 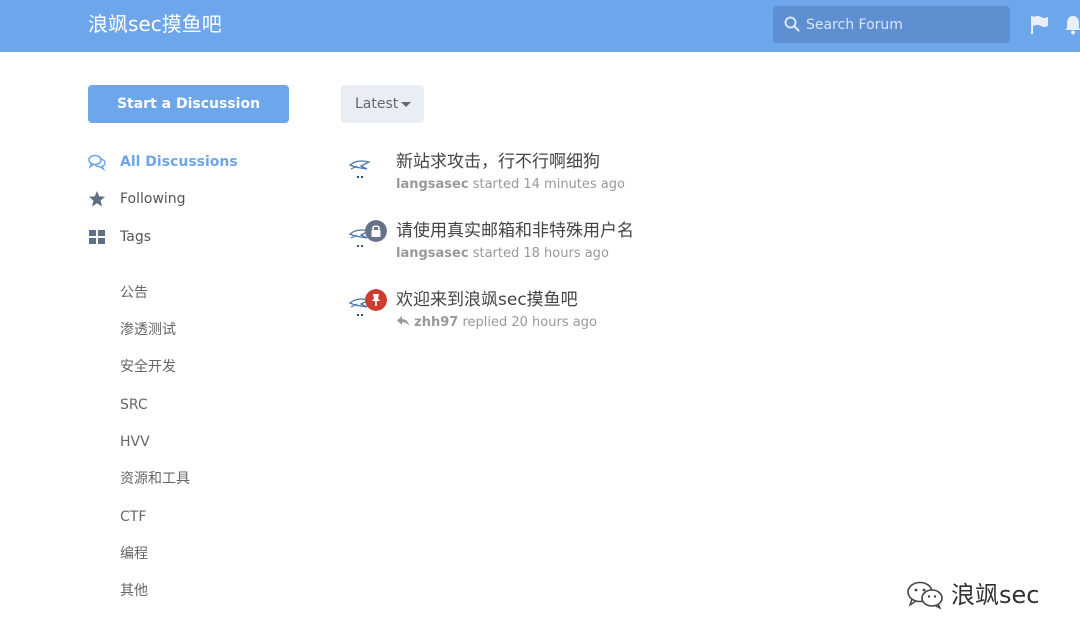 What do you see at coordinates (97, 237) in the screenshot?
I see `tags-grid-icon` at bounding box center [97, 237].